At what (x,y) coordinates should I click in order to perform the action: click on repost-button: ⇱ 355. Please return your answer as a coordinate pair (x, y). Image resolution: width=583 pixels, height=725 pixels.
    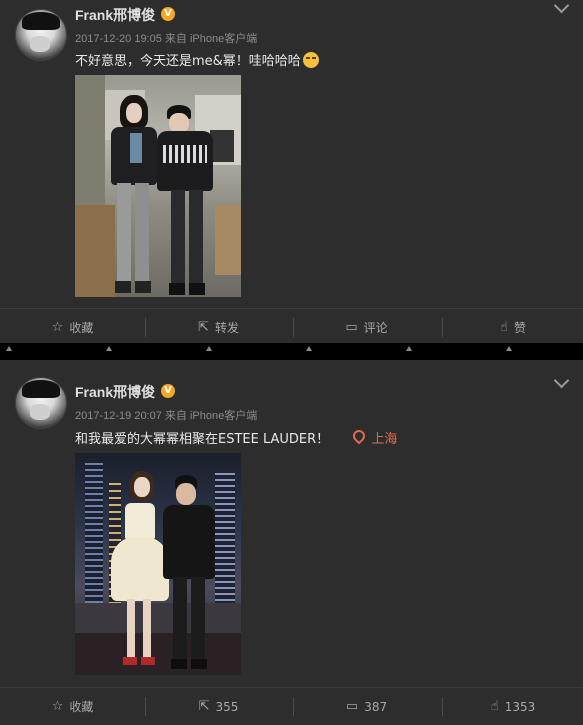
    Looking at the image, I should click on (218, 706).